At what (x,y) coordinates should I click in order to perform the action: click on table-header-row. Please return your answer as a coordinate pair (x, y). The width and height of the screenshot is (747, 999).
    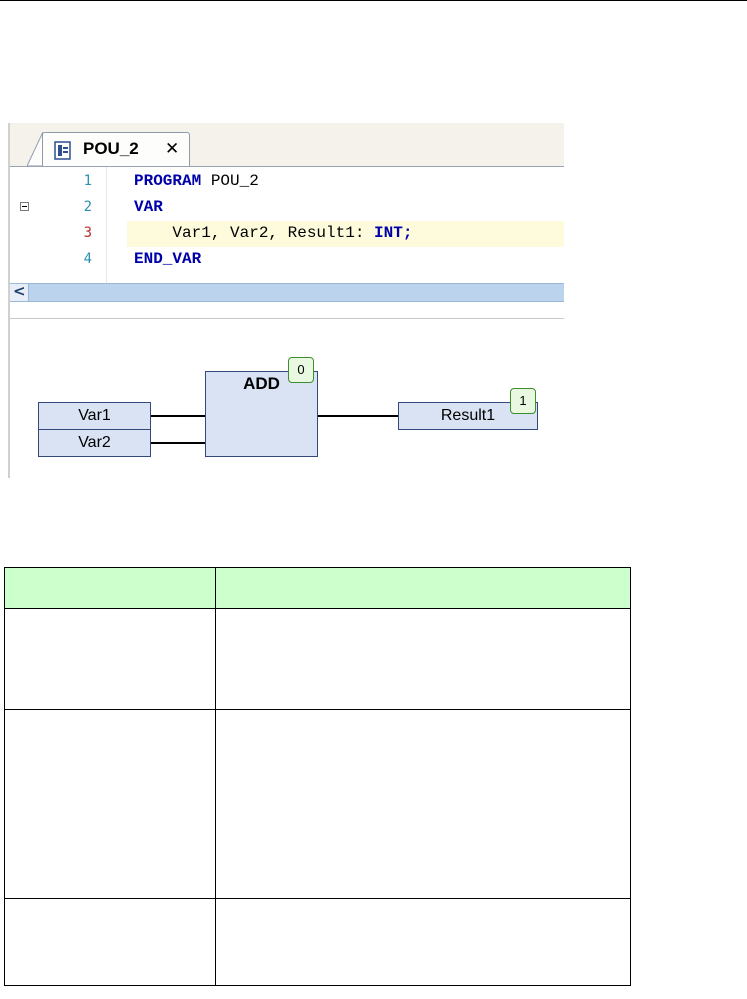
    Looking at the image, I should click on (317, 588).